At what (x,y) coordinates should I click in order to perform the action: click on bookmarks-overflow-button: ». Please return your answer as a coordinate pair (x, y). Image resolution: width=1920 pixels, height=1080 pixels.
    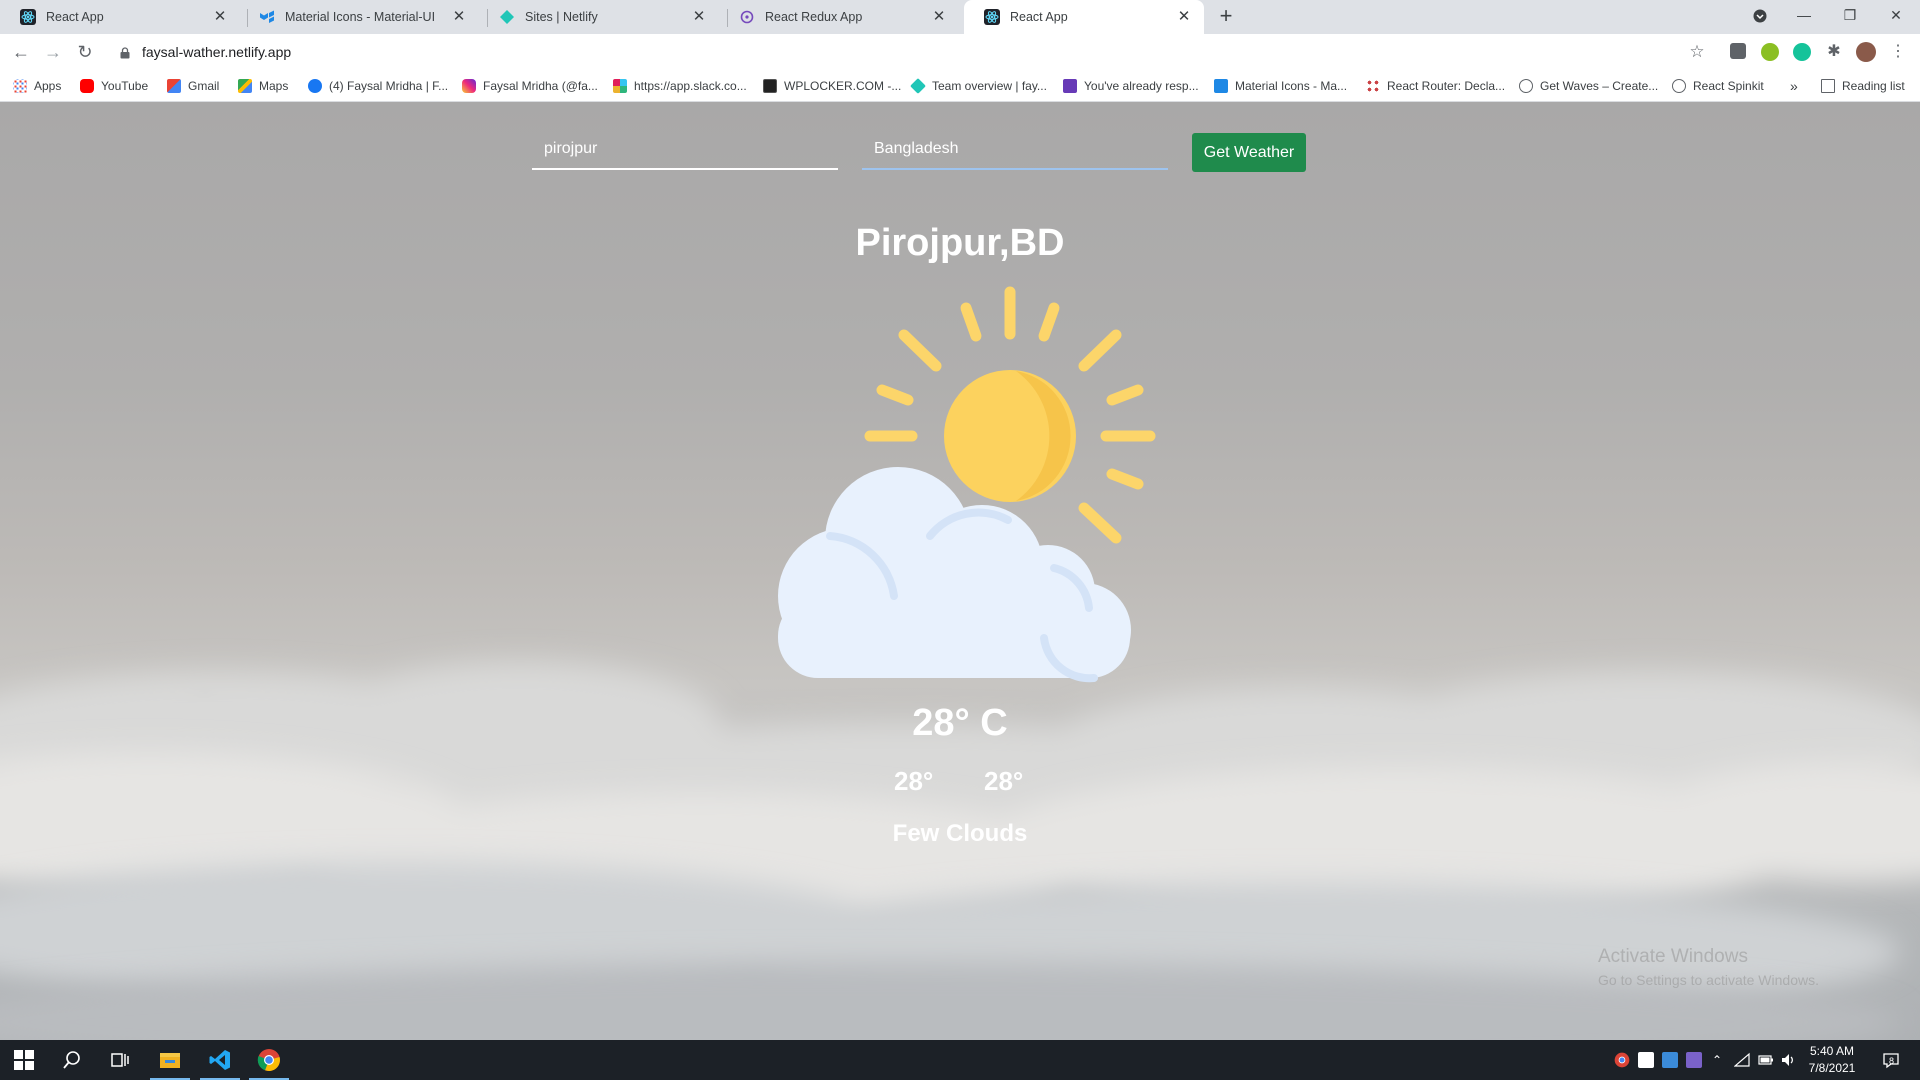
    Looking at the image, I should click on (1794, 86).